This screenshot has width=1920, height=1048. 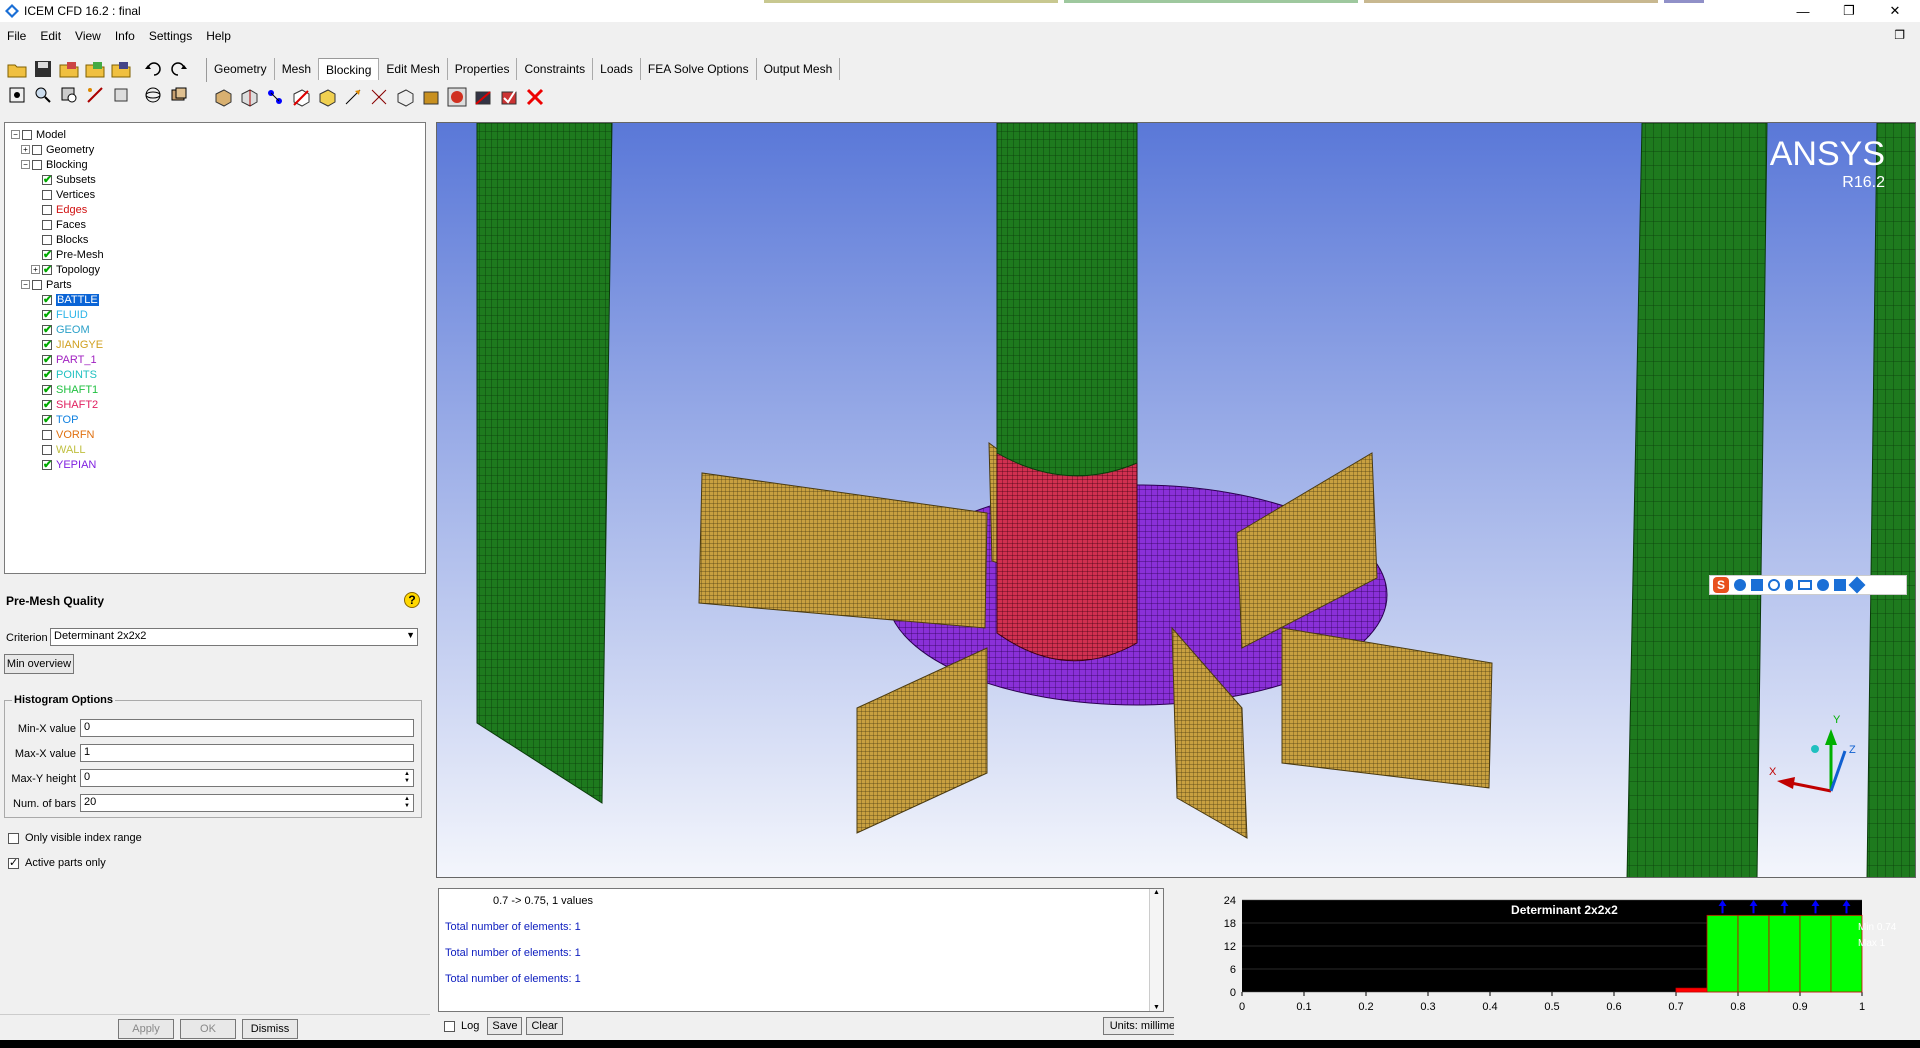 I want to click on tree-item: YEPIAN, so click(x=63, y=464).